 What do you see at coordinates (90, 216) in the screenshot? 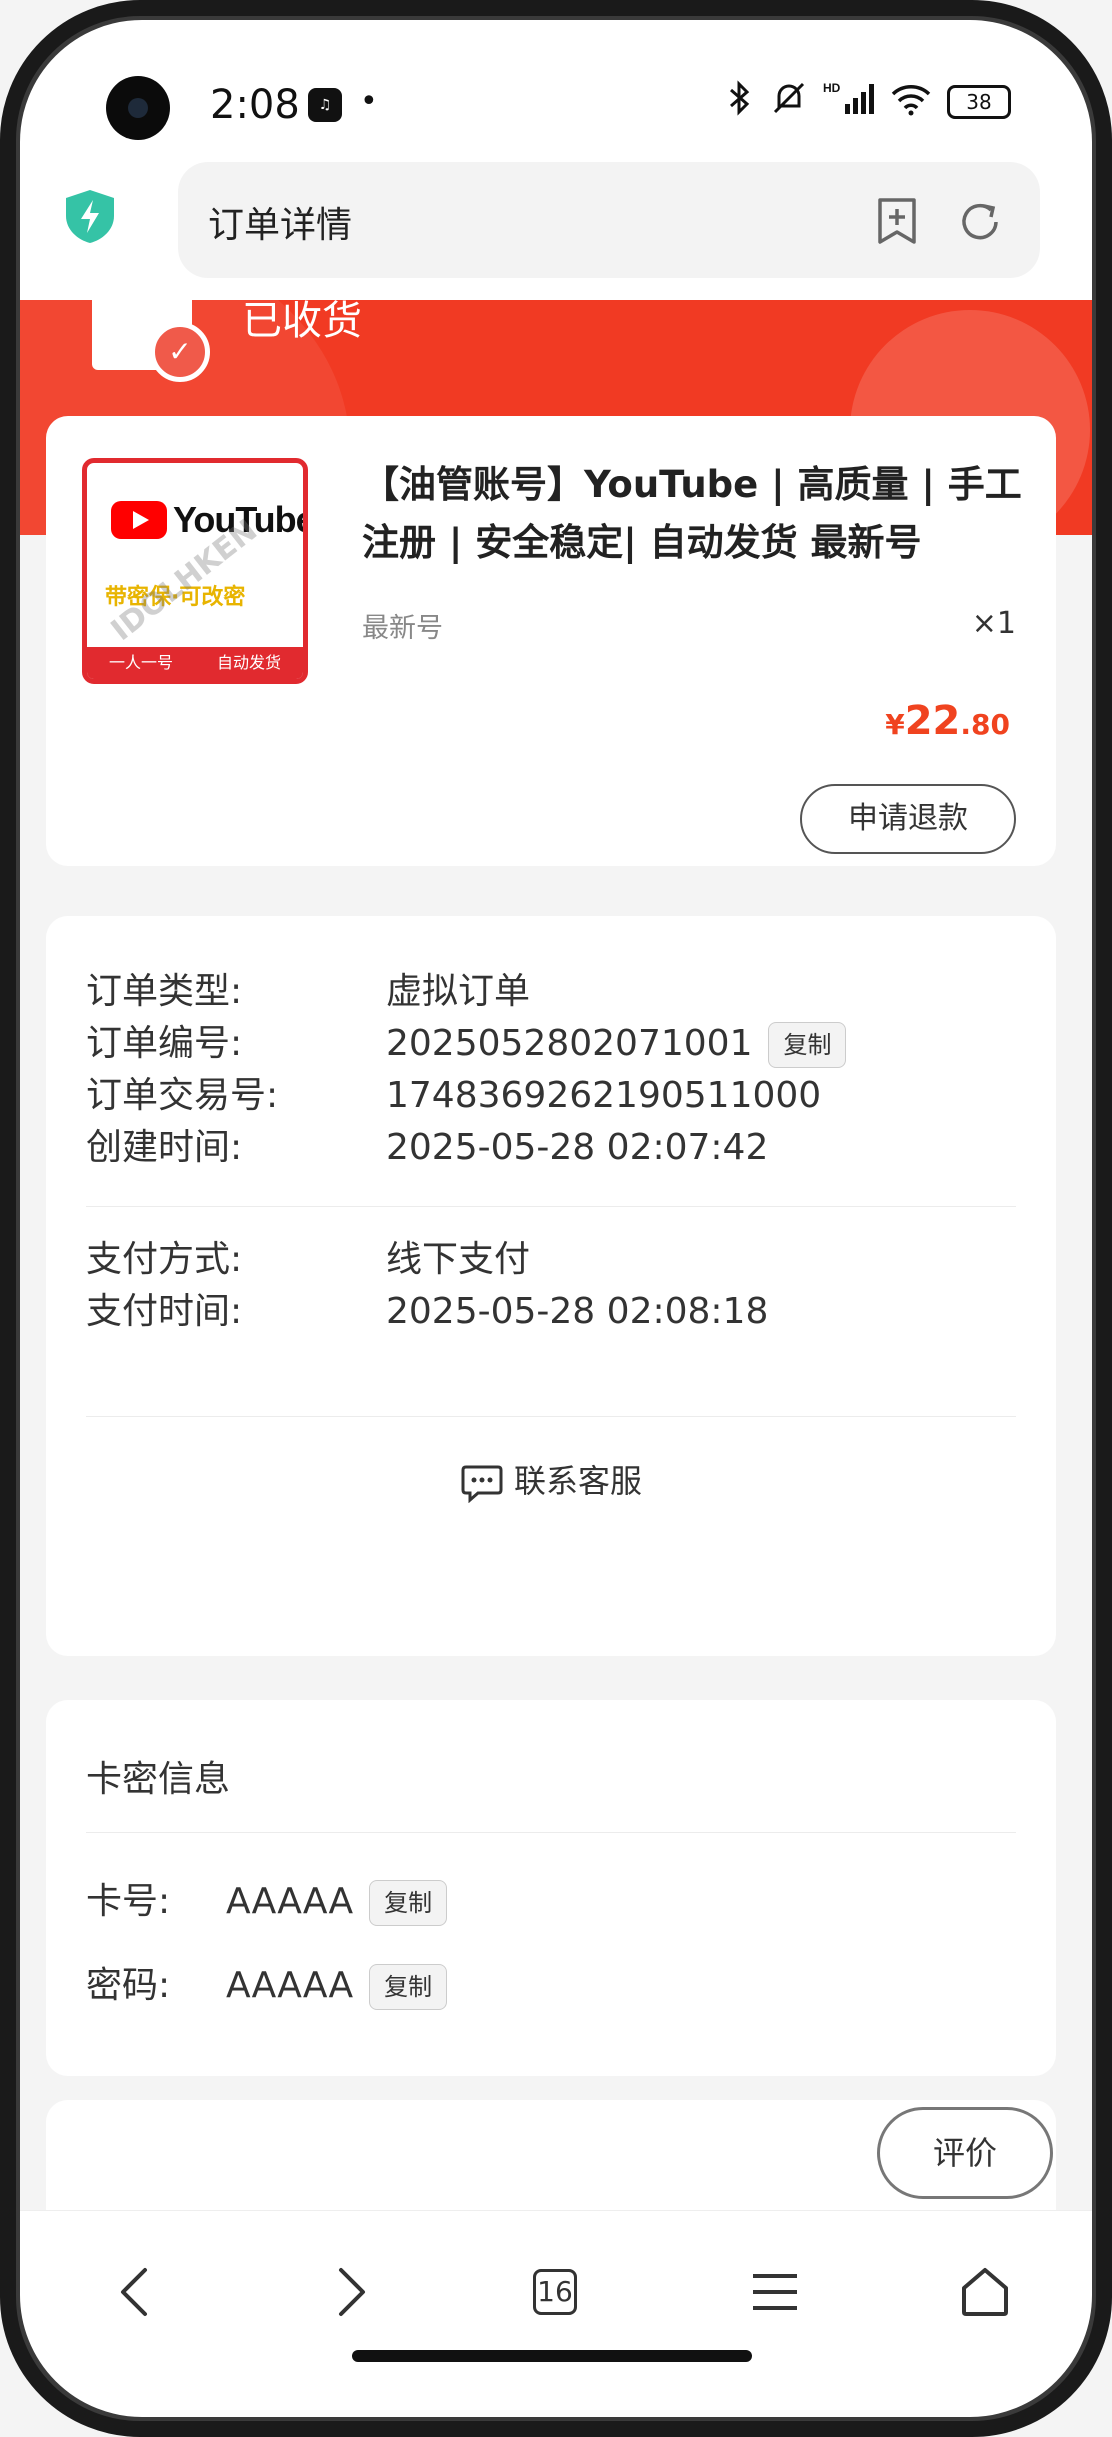
I see `security-shield-icon` at bounding box center [90, 216].